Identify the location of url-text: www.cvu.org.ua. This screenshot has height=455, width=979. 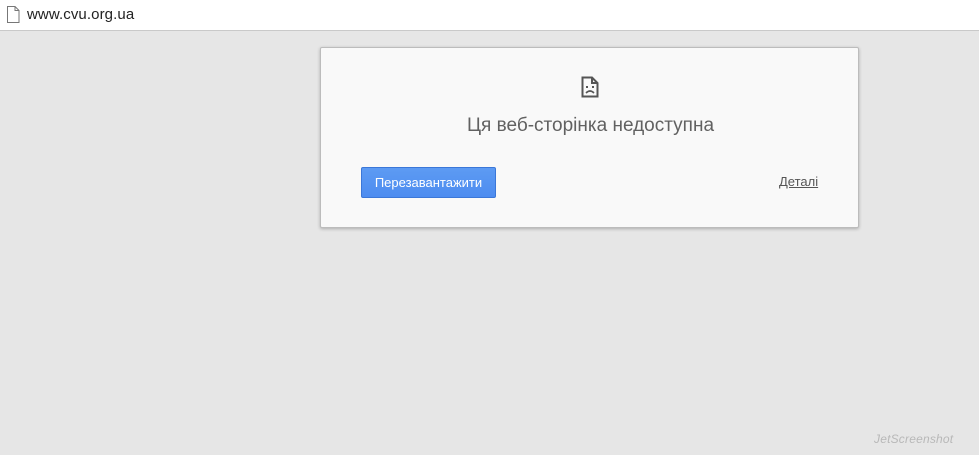
(80, 15).